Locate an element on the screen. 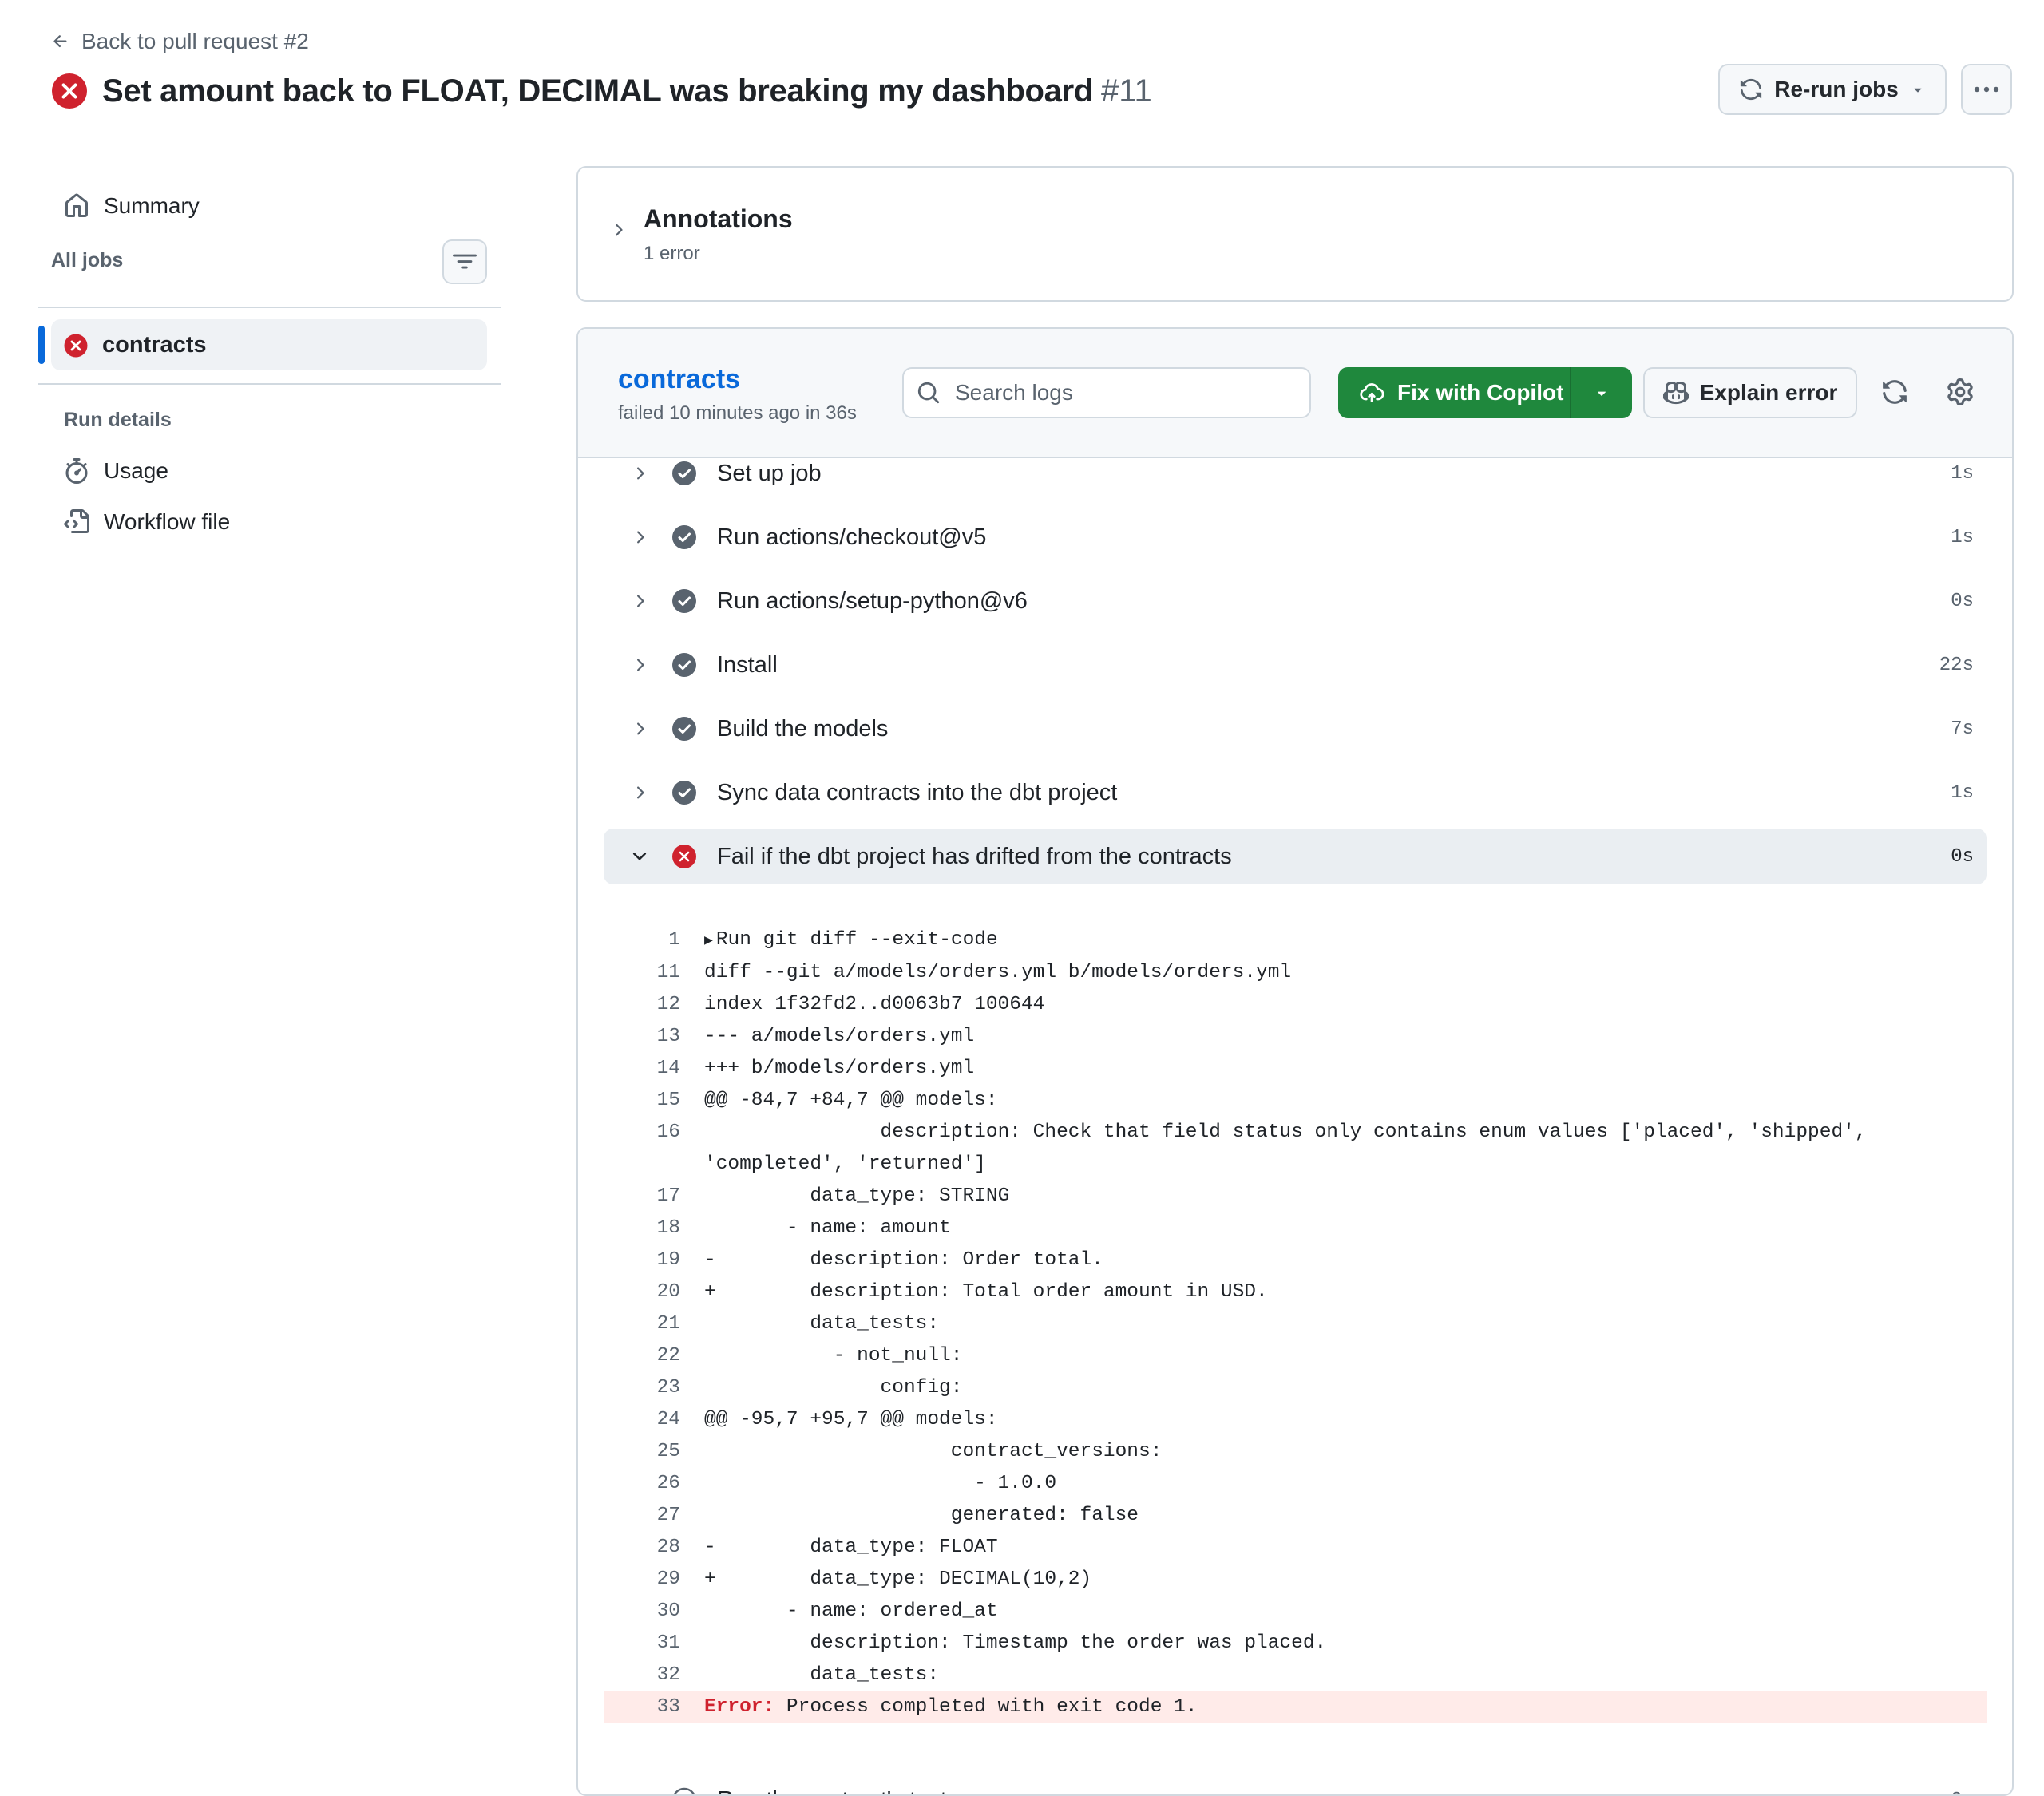  fix-with-copilot-button: Fix with Copilot is located at coordinates (1485, 392).